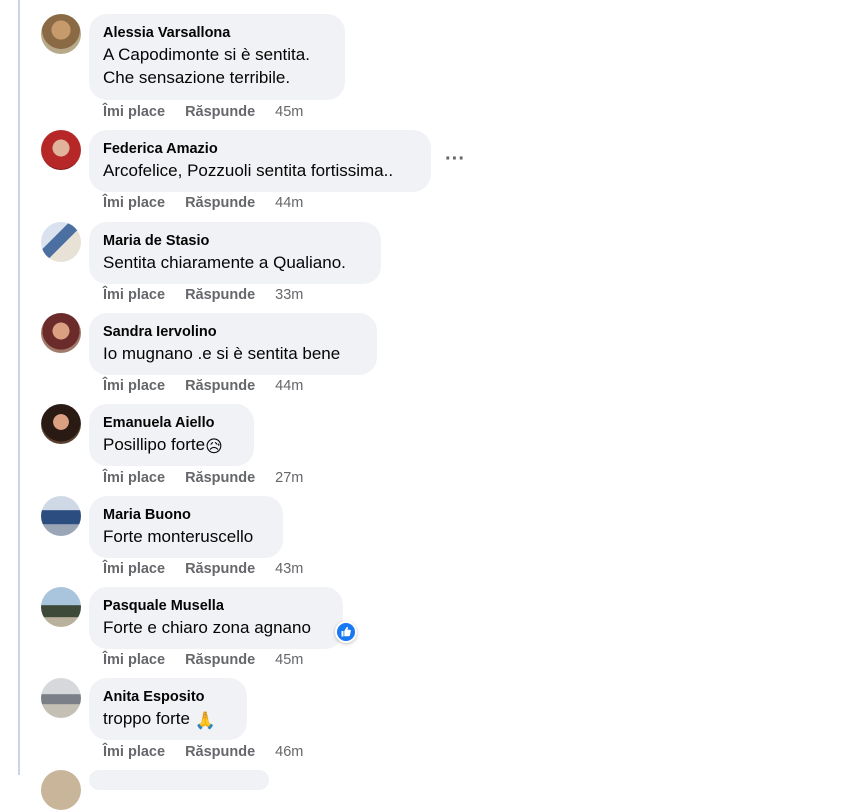 This screenshot has width=857, height=810. I want to click on comment-actions: Îmi place Răspunde 43m, so click(203, 569).